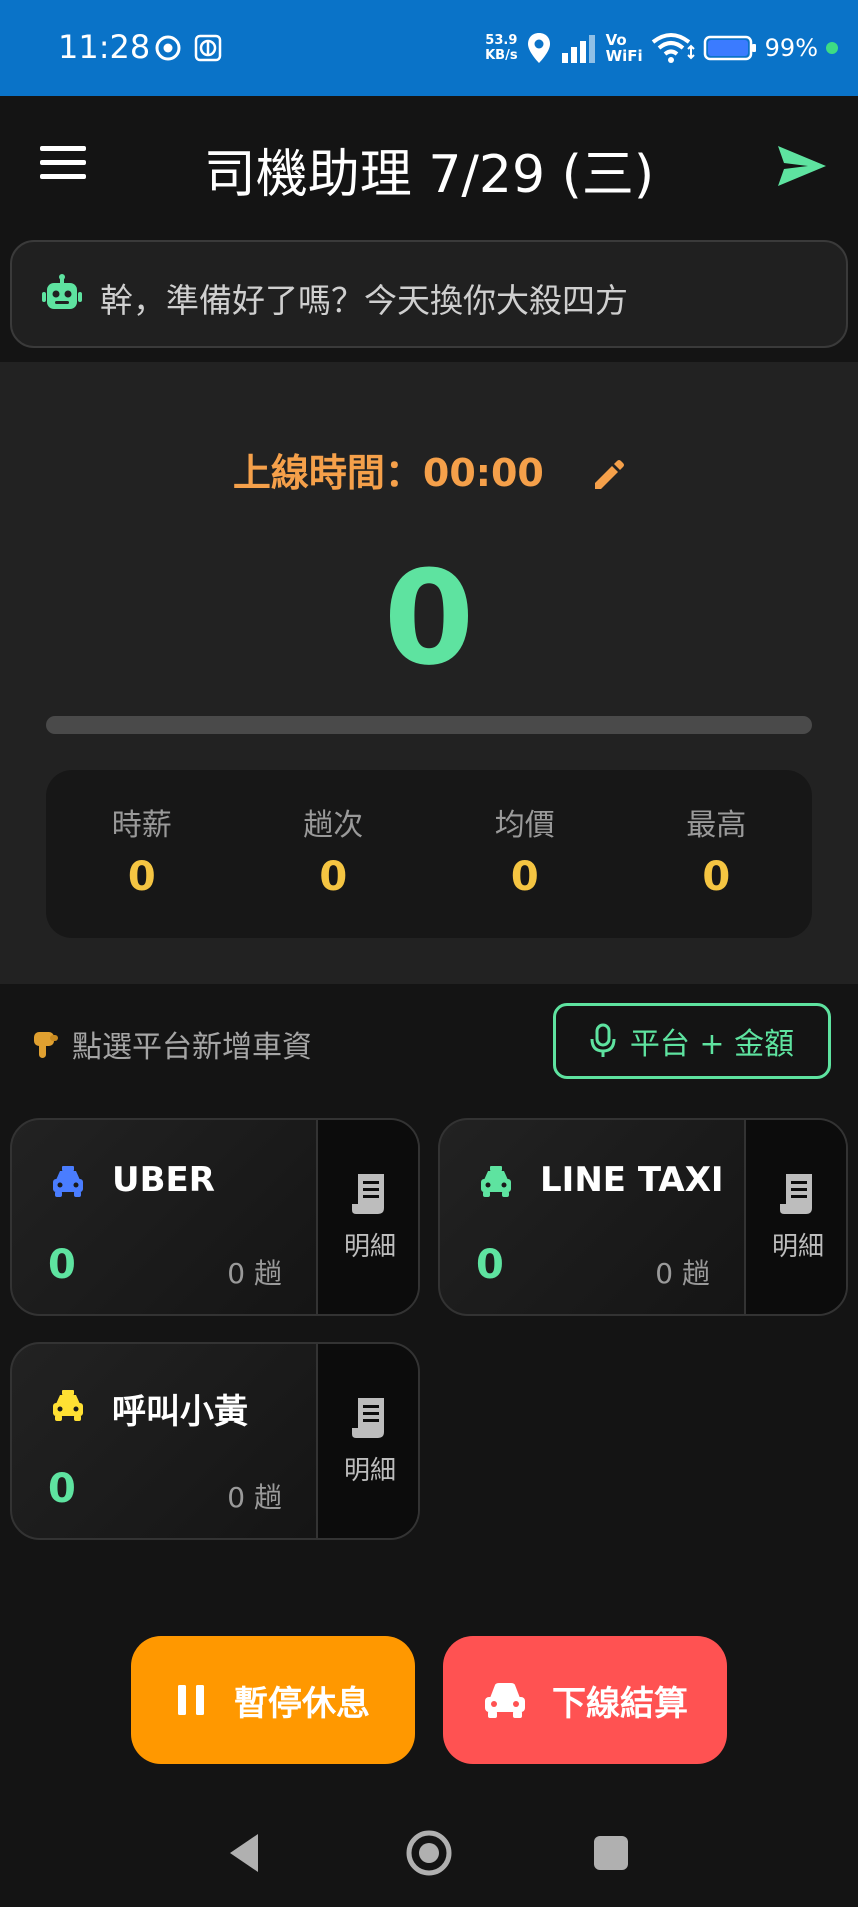 The height and width of the screenshot is (1907, 858). I want to click on pause-button: 暫停休息, so click(273, 1700).